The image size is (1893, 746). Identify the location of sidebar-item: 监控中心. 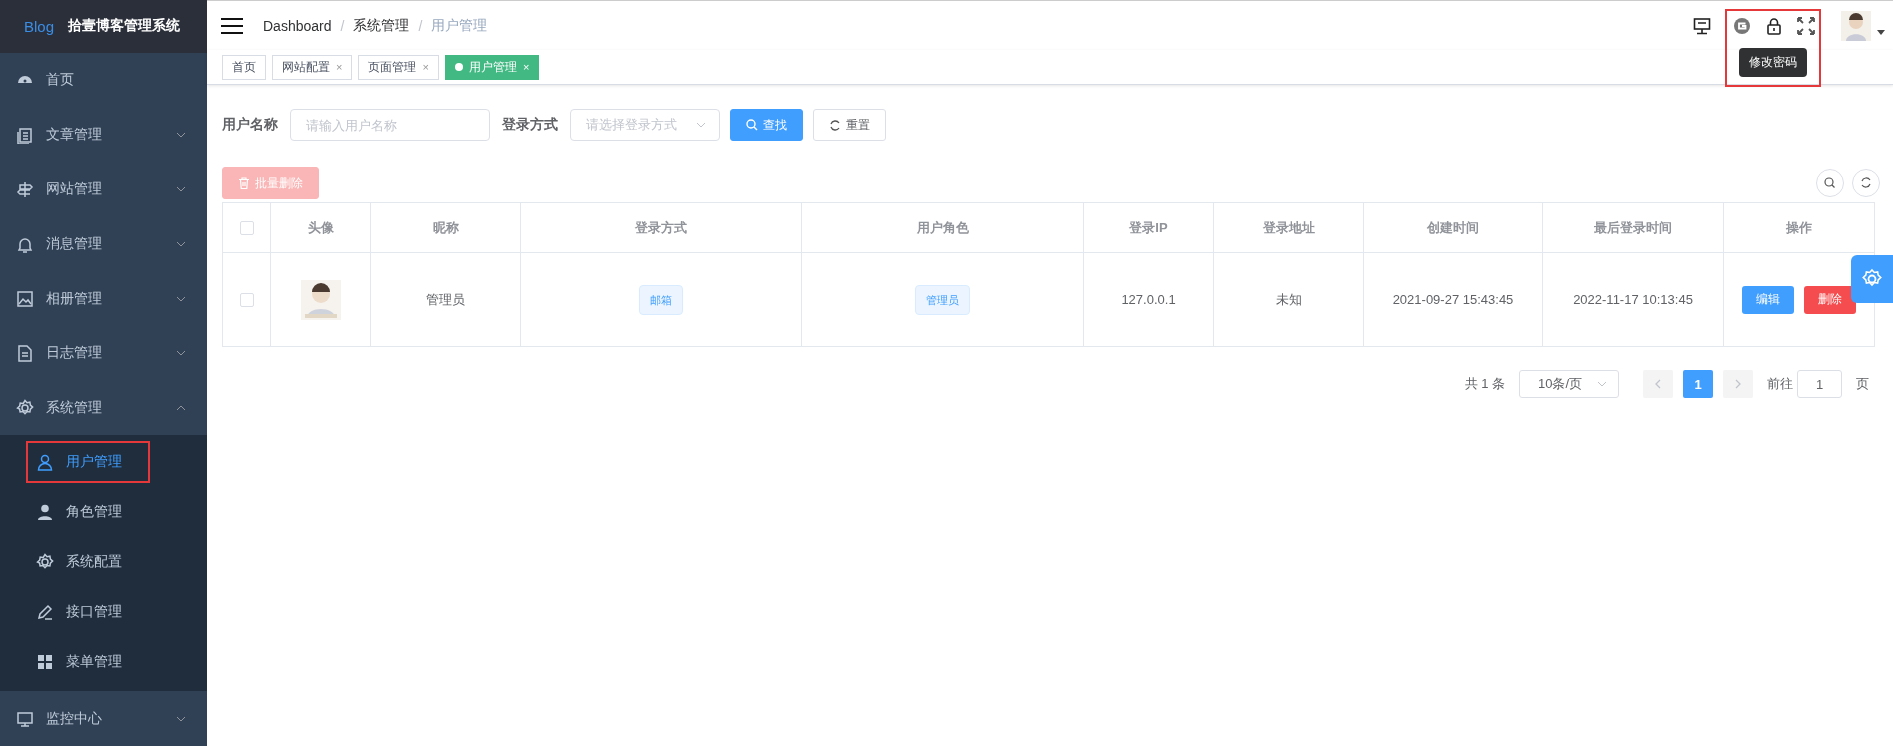
(103, 718).